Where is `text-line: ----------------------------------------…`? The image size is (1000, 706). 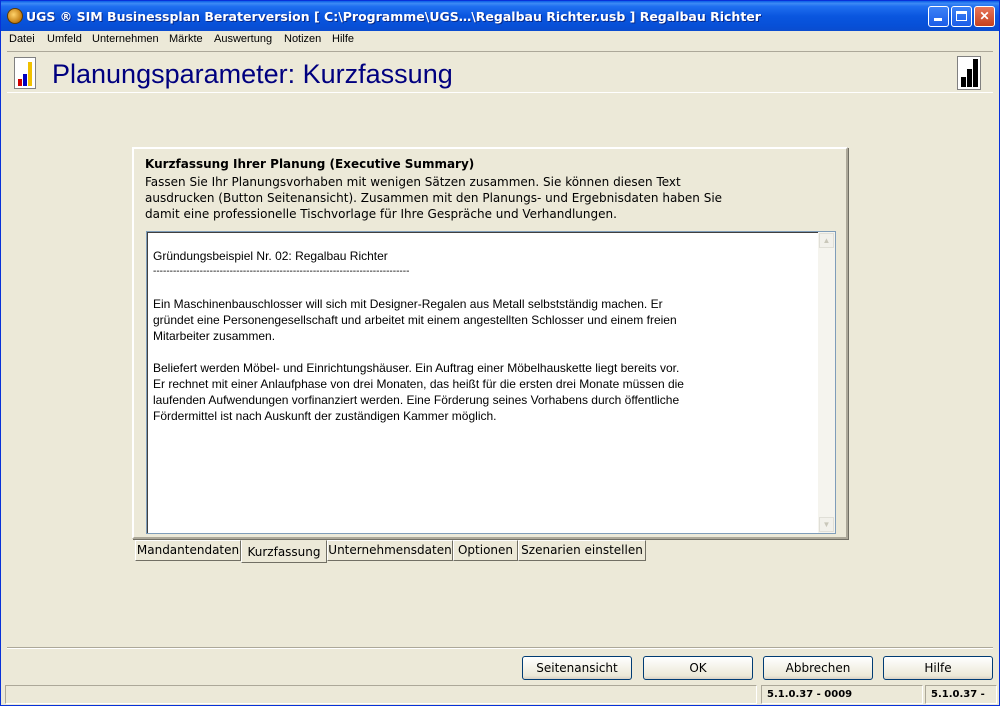 text-line: ----------------------------------------… is located at coordinates (281, 271).